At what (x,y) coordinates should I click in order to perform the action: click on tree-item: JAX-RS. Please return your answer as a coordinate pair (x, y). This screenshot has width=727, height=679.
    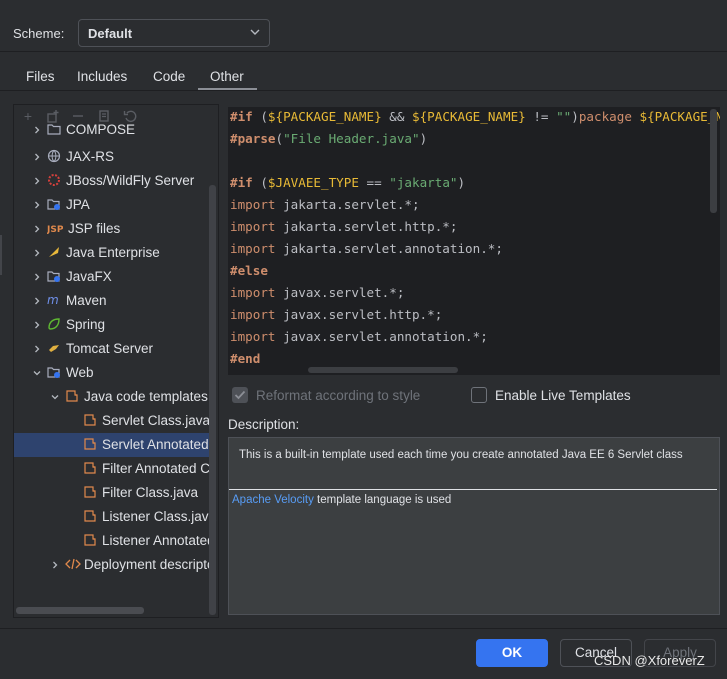
    Looking at the image, I should click on (114, 157).